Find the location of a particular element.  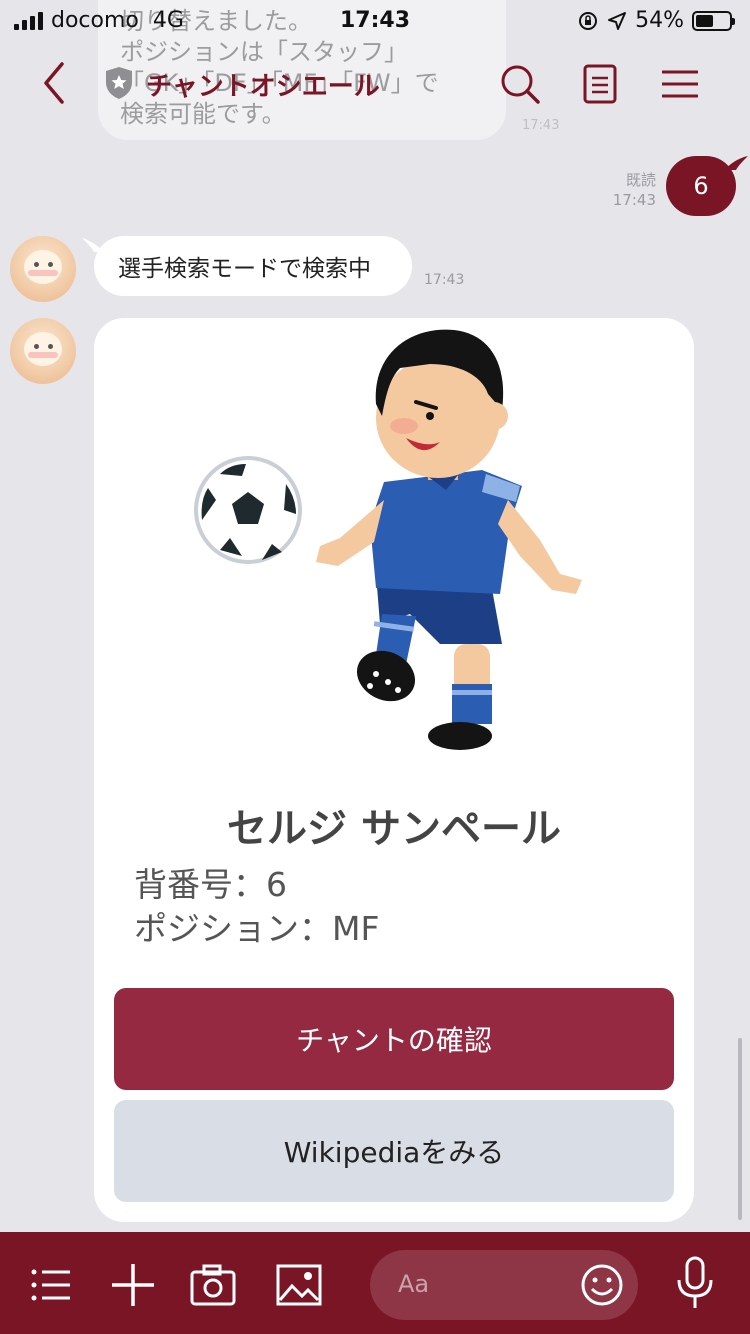

back-chevron-icon is located at coordinates (53, 83).